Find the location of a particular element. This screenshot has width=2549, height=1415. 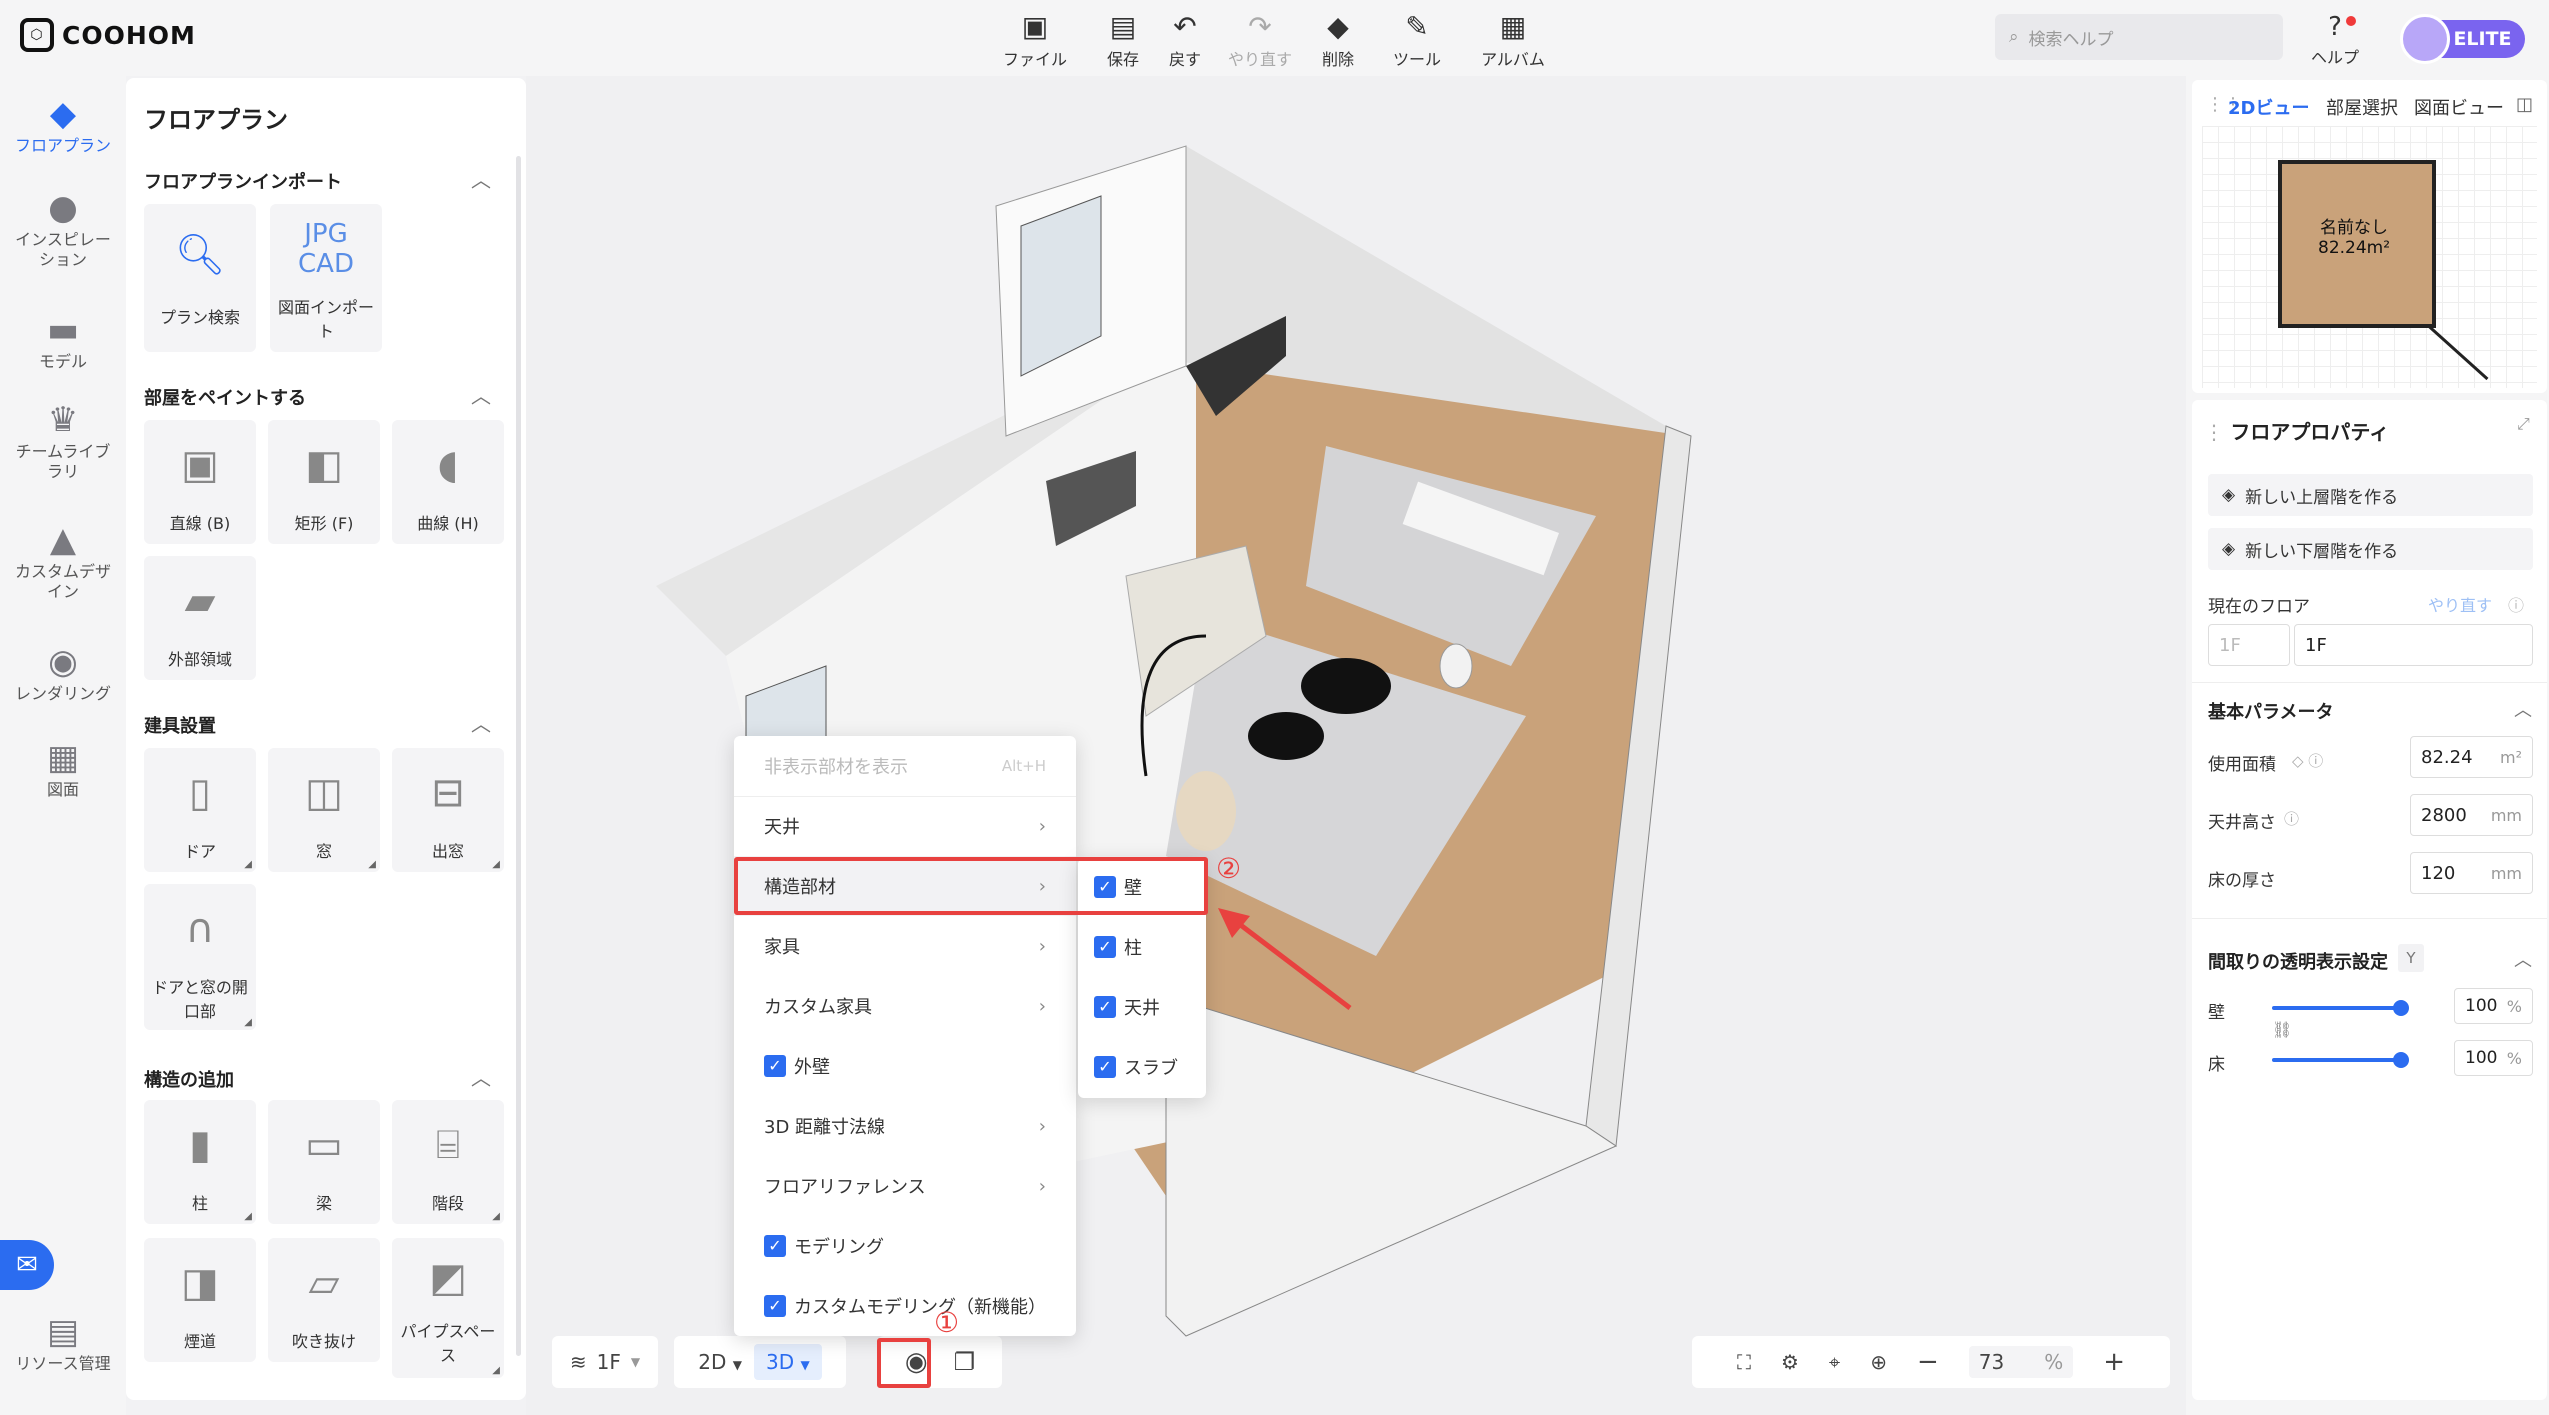

chat-button: ✉ is located at coordinates (27, 1265).